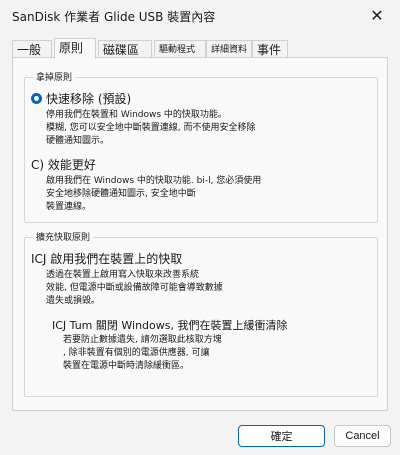 The image size is (400, 455). What do you see at coordinates (125, 49) in the screenshot?
I see `tab-volumes: 磁碟區` at bounding box center [125, 49].